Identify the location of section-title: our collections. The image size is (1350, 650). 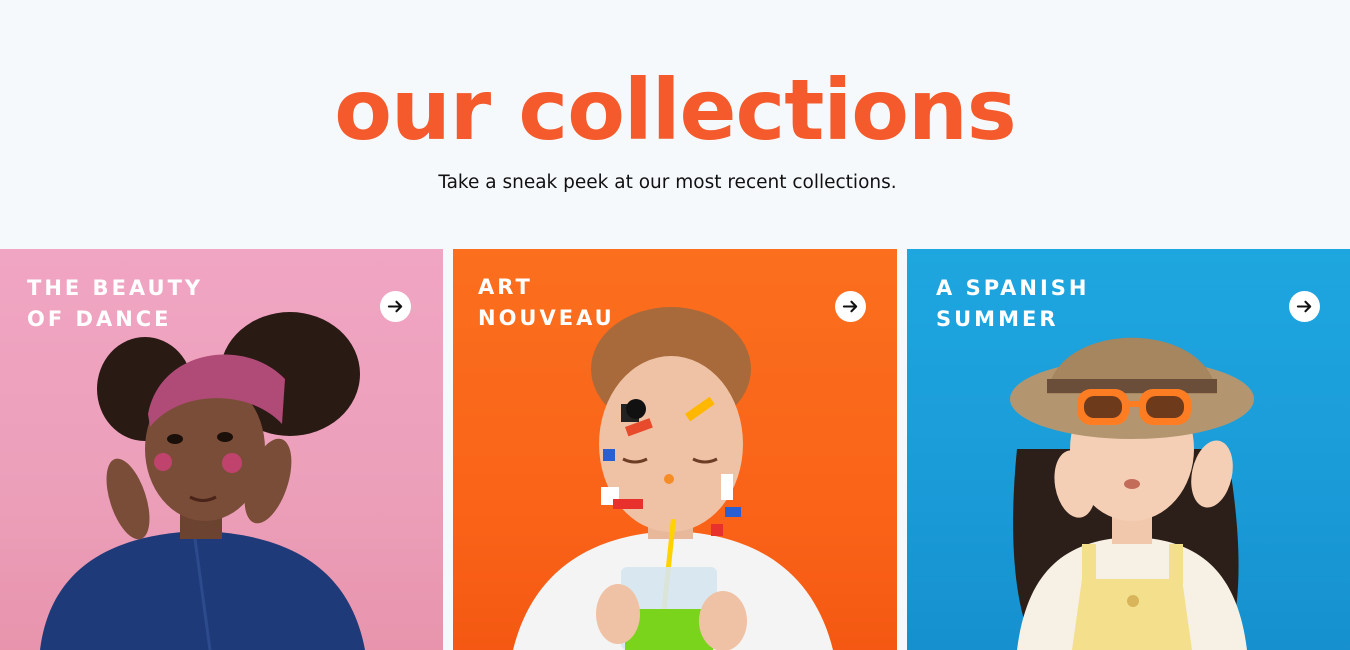
(675, 110).